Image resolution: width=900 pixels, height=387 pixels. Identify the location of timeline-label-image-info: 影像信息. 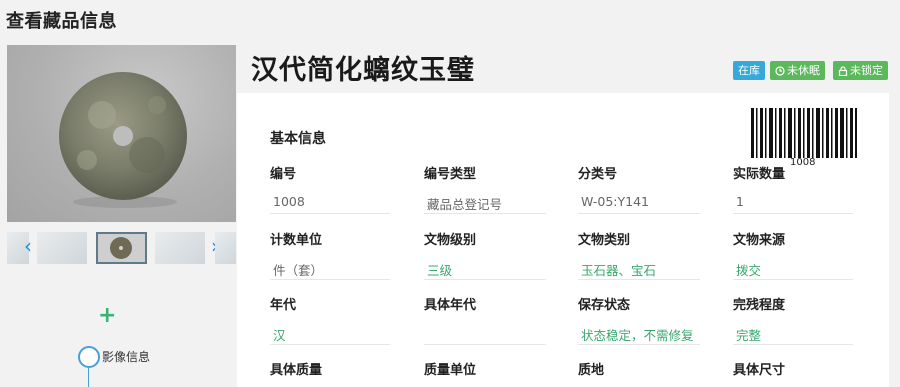
(126, 356).